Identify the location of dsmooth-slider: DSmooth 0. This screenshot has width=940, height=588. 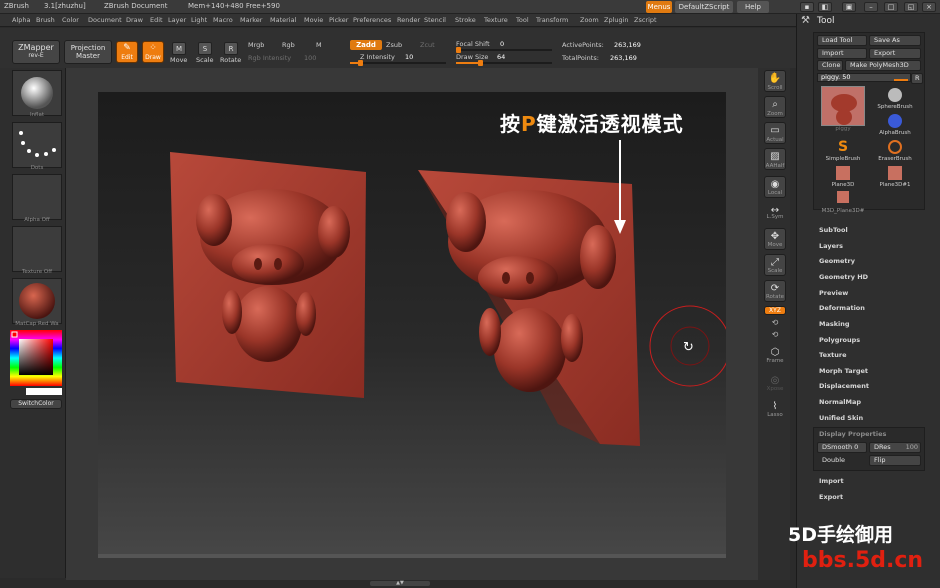
(842, 447).